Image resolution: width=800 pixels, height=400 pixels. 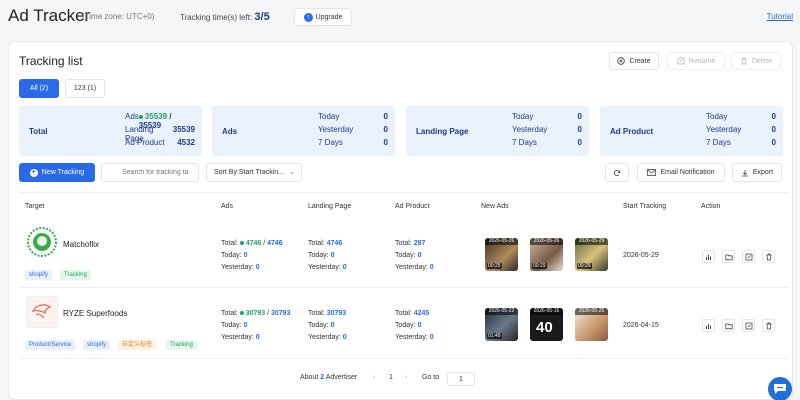 What do you see at coordinates (584, 266) in the screenshot?
I see `thumb-duration: 00:29` at bounding box center [584, 266].